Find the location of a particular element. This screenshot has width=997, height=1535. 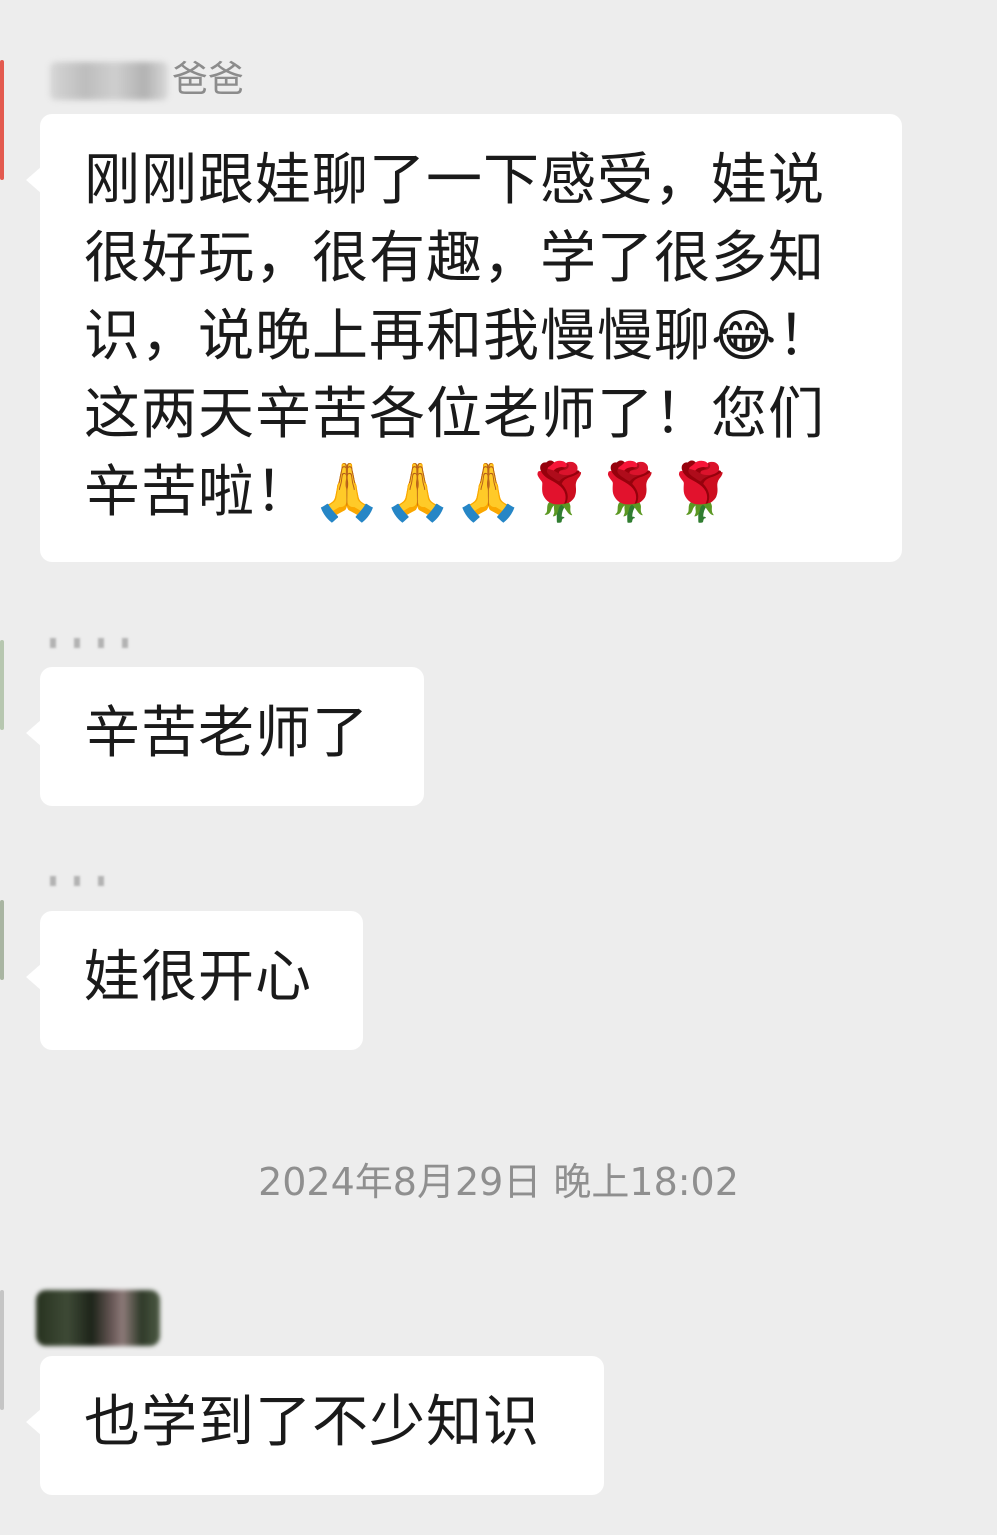

message-bubble: 娃很开心 is located at coordinates (194, 980).